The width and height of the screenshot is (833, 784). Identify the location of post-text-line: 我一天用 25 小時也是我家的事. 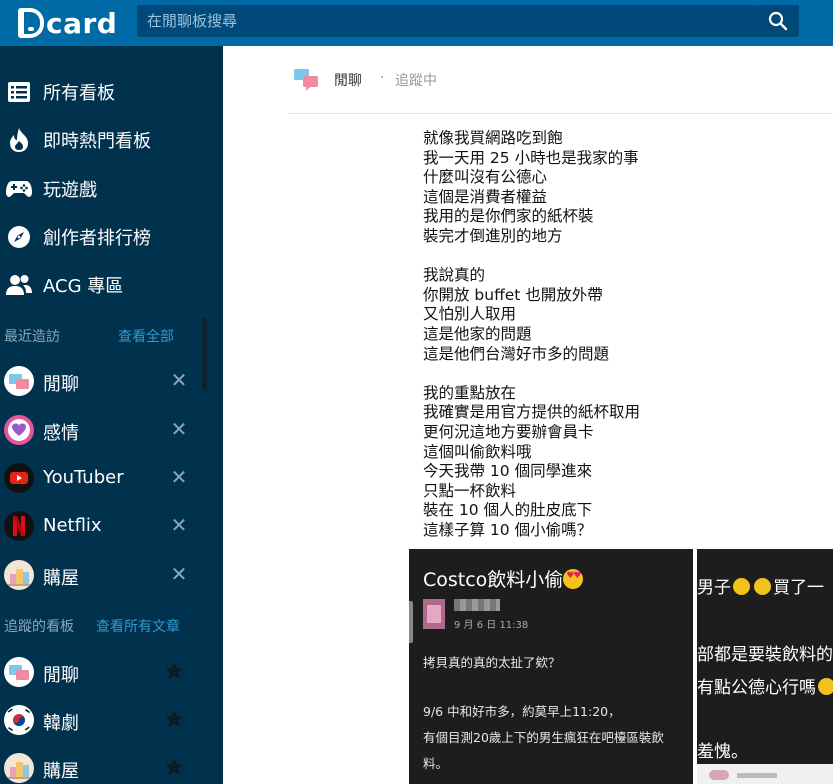
(531, 157).